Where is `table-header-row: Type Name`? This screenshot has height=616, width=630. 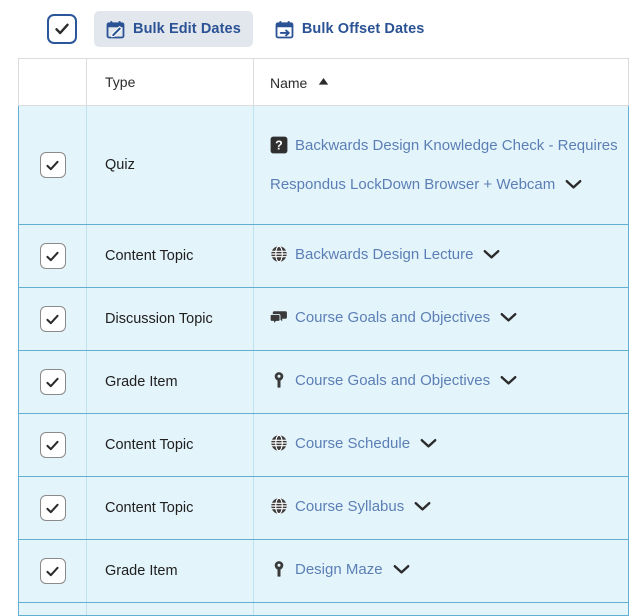
table-header-row: Type Name is located at coordinates (323, 82).